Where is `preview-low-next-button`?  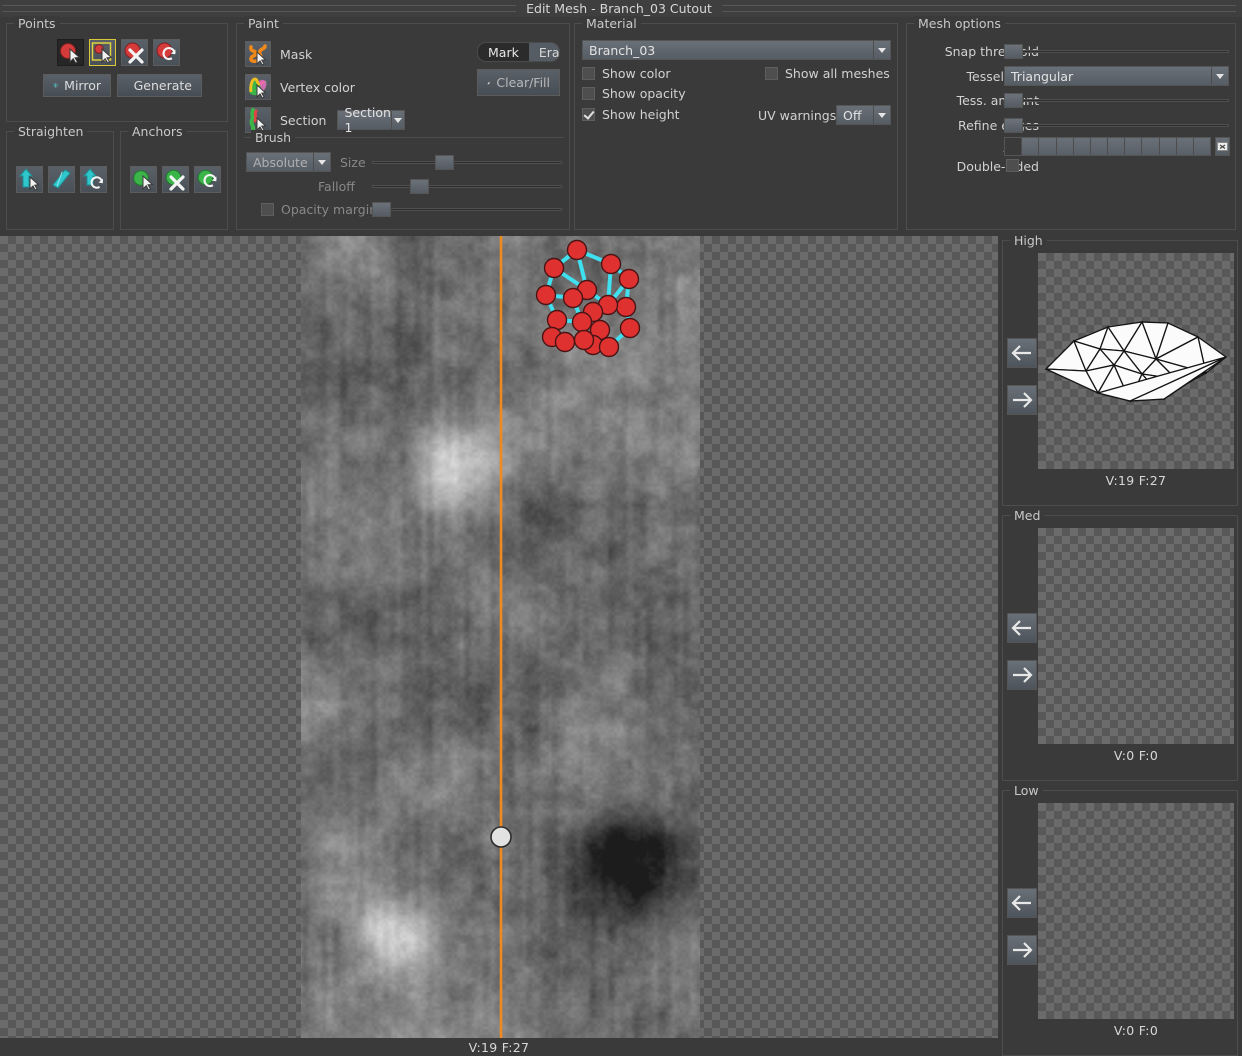 preview-low-next-button is located at coordinates (1022, 950).